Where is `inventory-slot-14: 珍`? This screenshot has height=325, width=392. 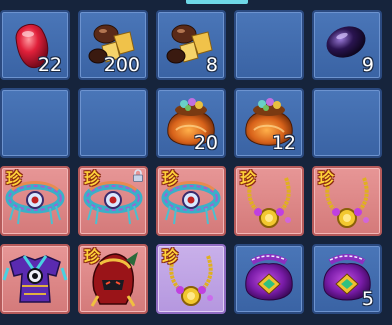
inventory-slot-14: 珍 is located at coordinates (269, 201).